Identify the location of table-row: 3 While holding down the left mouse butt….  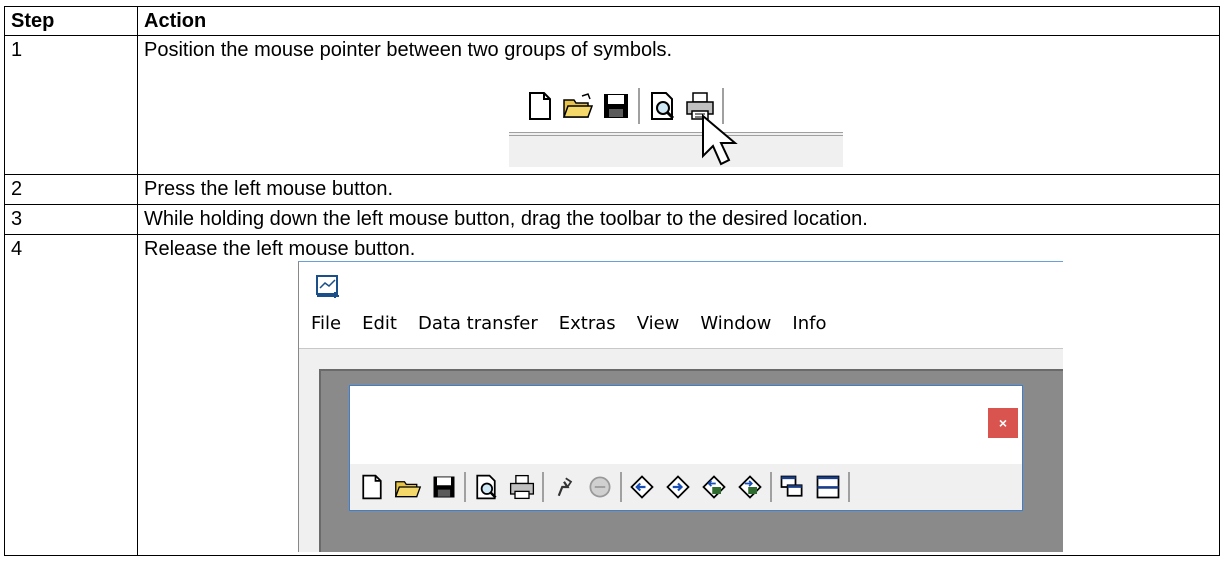
(612, 219).